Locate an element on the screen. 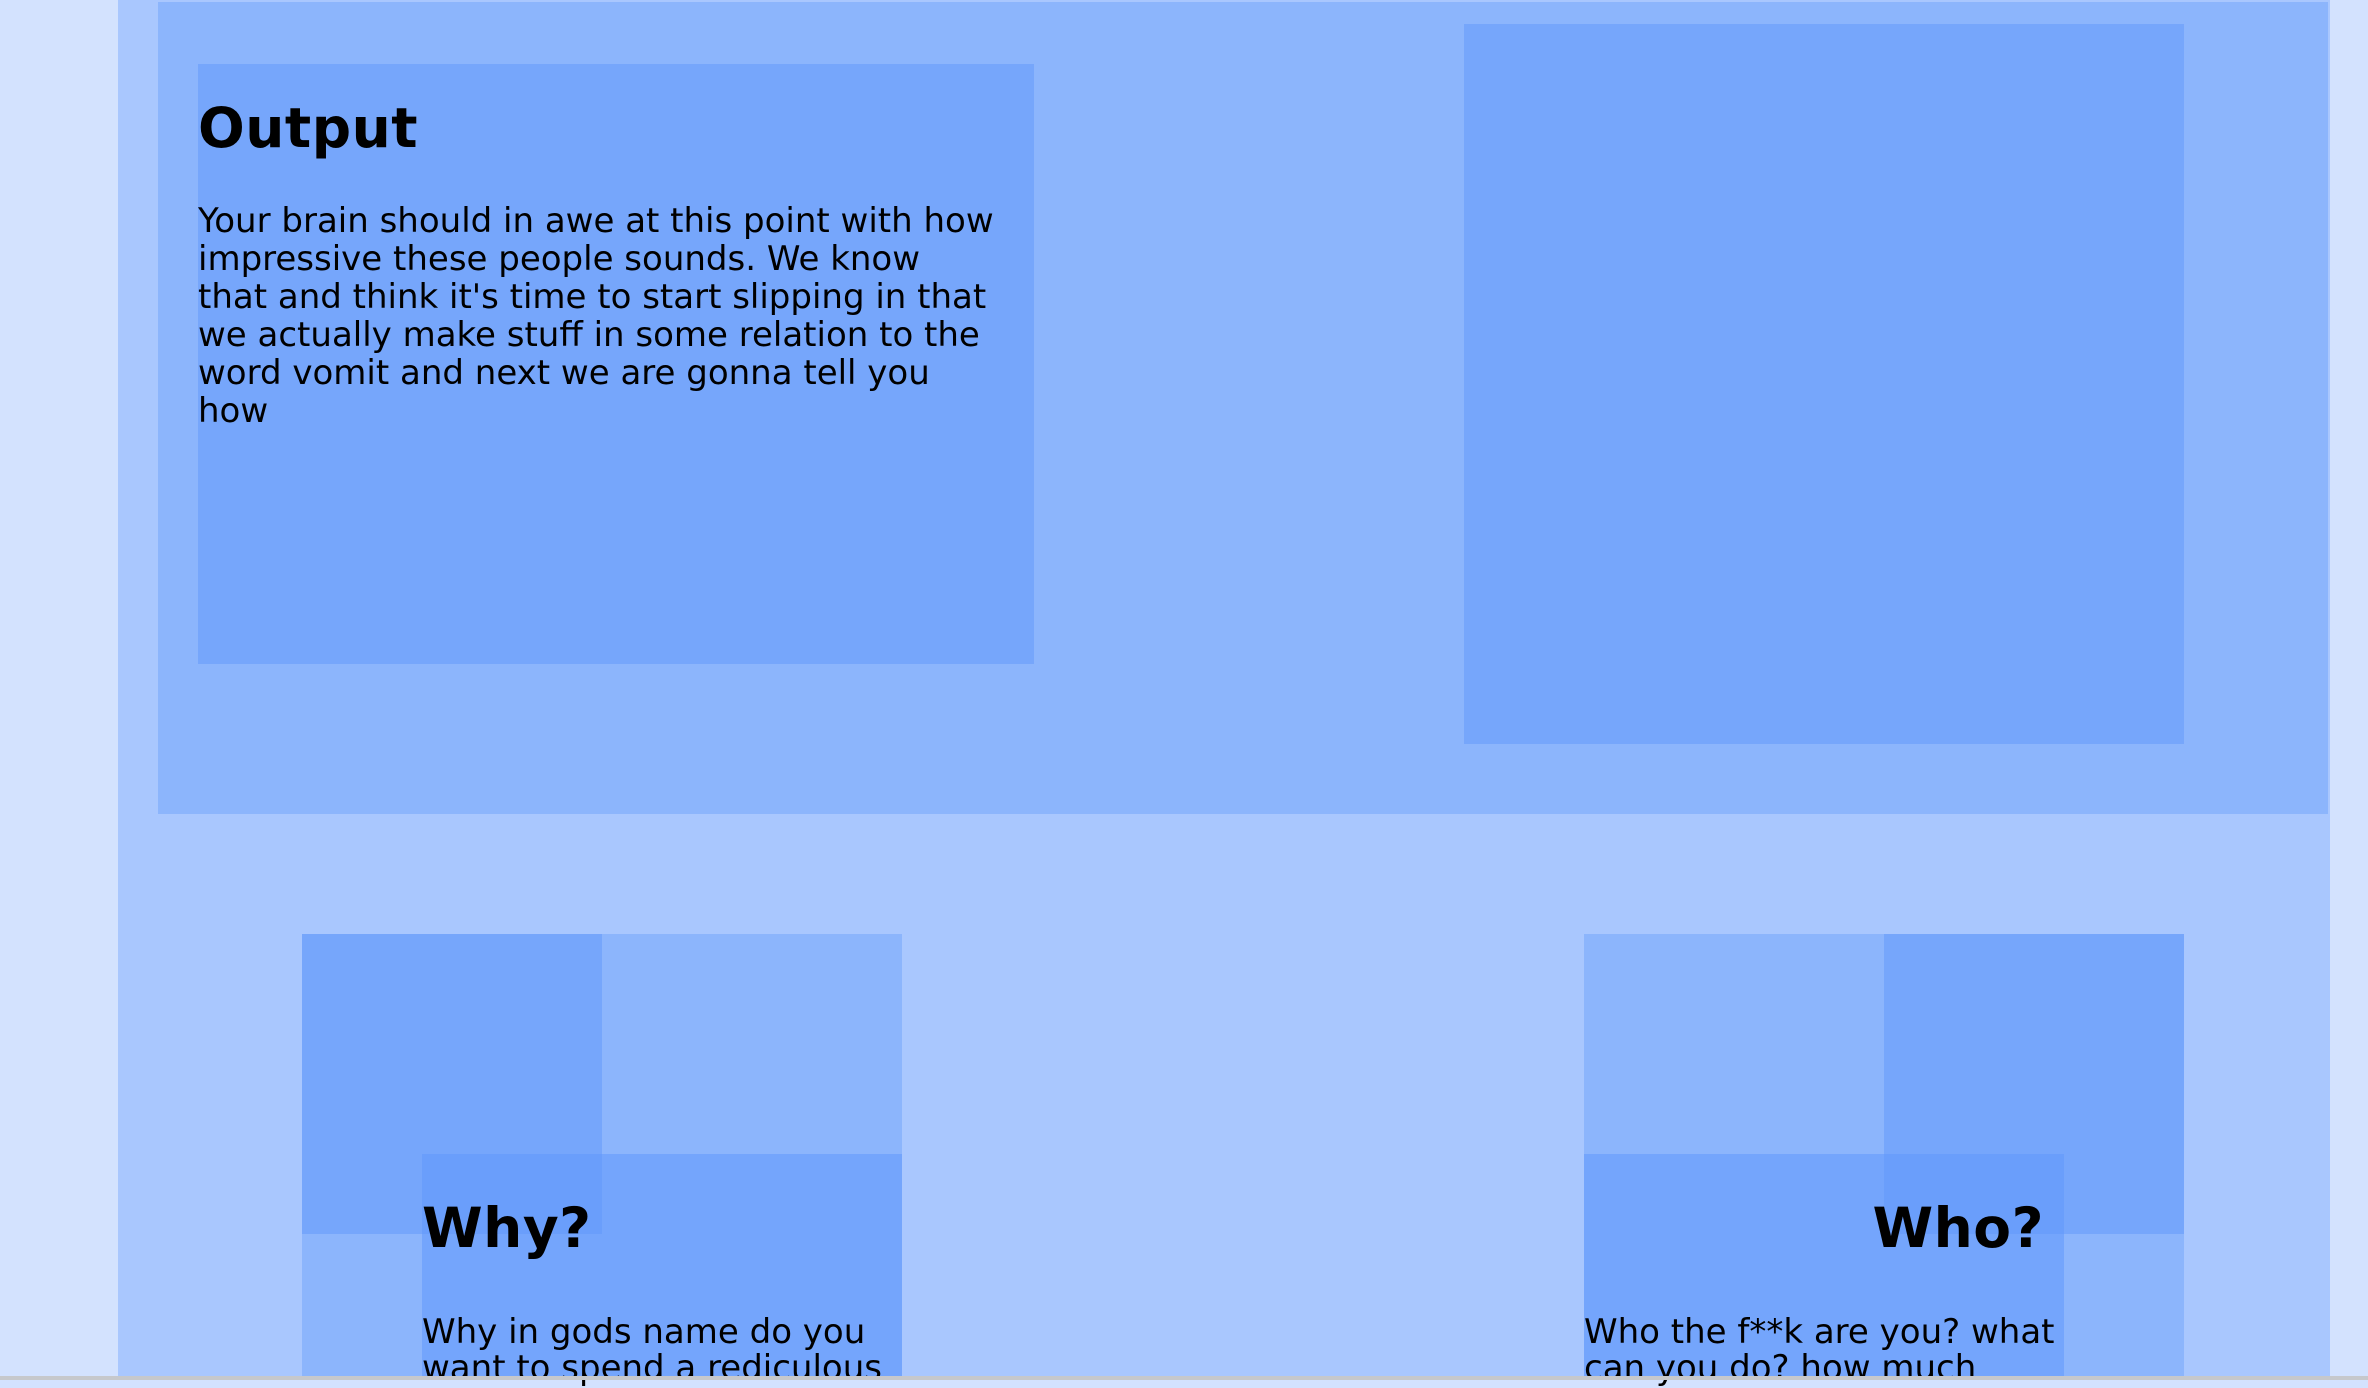 This screenshot has width=2368, height=1388. viewport-bottom-edge is located at coordinates (1184, 1378).